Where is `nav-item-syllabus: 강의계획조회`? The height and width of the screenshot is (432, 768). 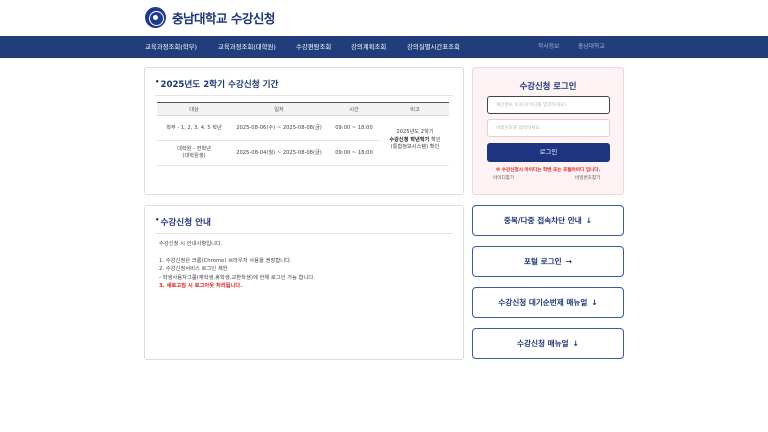
nav-item-syllabus: 강의계획조회 is located at coordinates (368, 47).